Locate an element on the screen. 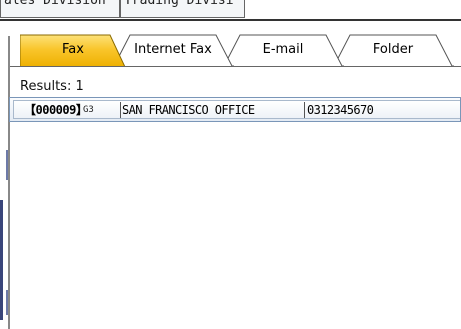 This screenshot has height=329, width=461. destination-name: SAN FRANCISCO OFFICE is located at coordinates (188, 109).